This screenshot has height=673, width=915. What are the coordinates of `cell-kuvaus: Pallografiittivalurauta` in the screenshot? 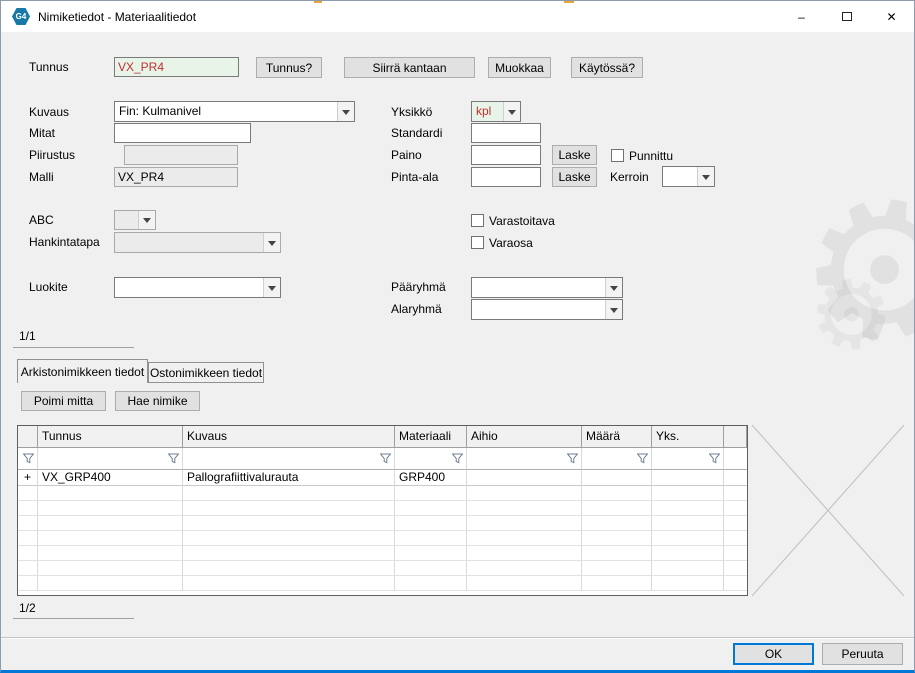 It's located at (289, 478).